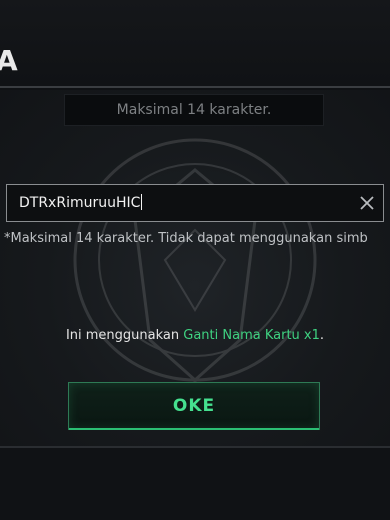  I want to click on usage-suffix: ., so click(322, 335).